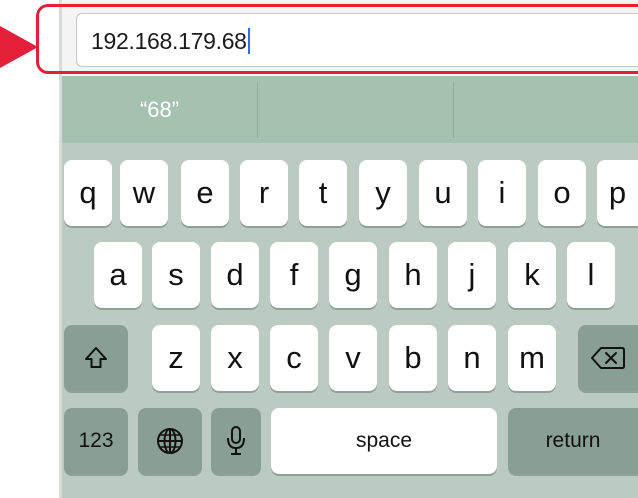 The height and width of the screenshot is (498, 638). Describe the element at coordinates (532, 358) in the screenshot. I see `key-m: m` at that location.